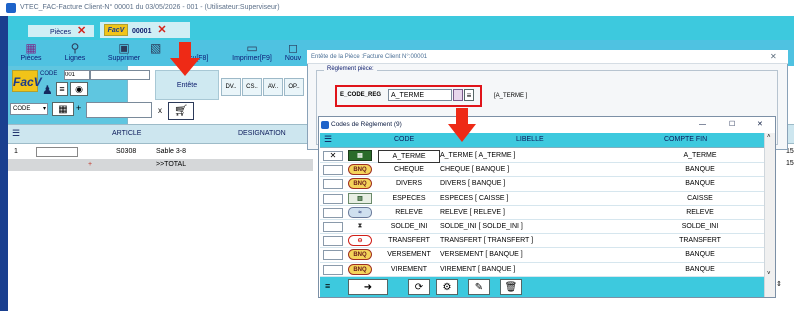 The image size is (794, 311). What do you see at coordinates (360, 198) in the screenshot?
I see `cash-icon: ▥` at bounding box center [360, 198].